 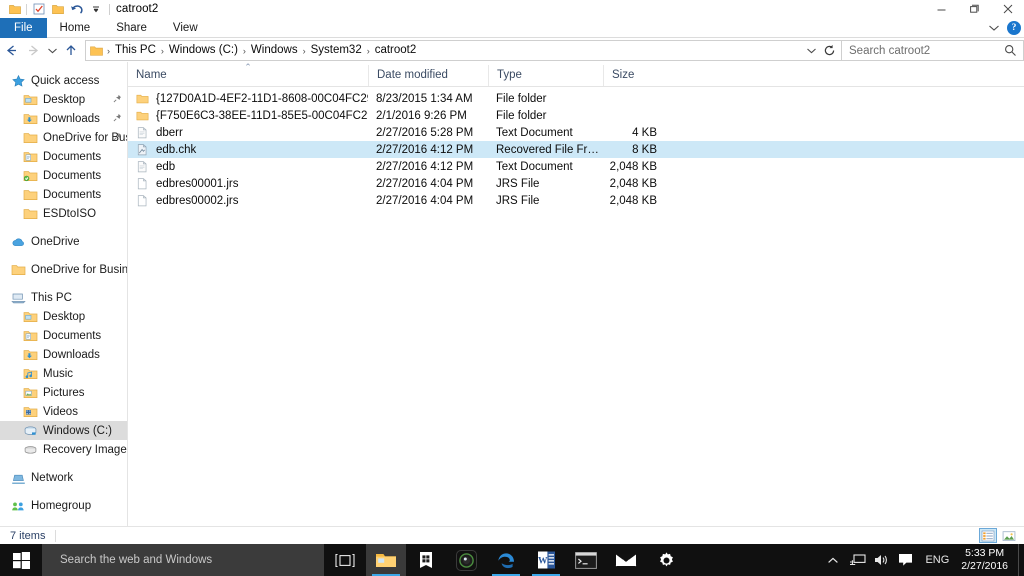 I want to click on ribbon-collapse-chevron-icon, so click(x=994, y=28).